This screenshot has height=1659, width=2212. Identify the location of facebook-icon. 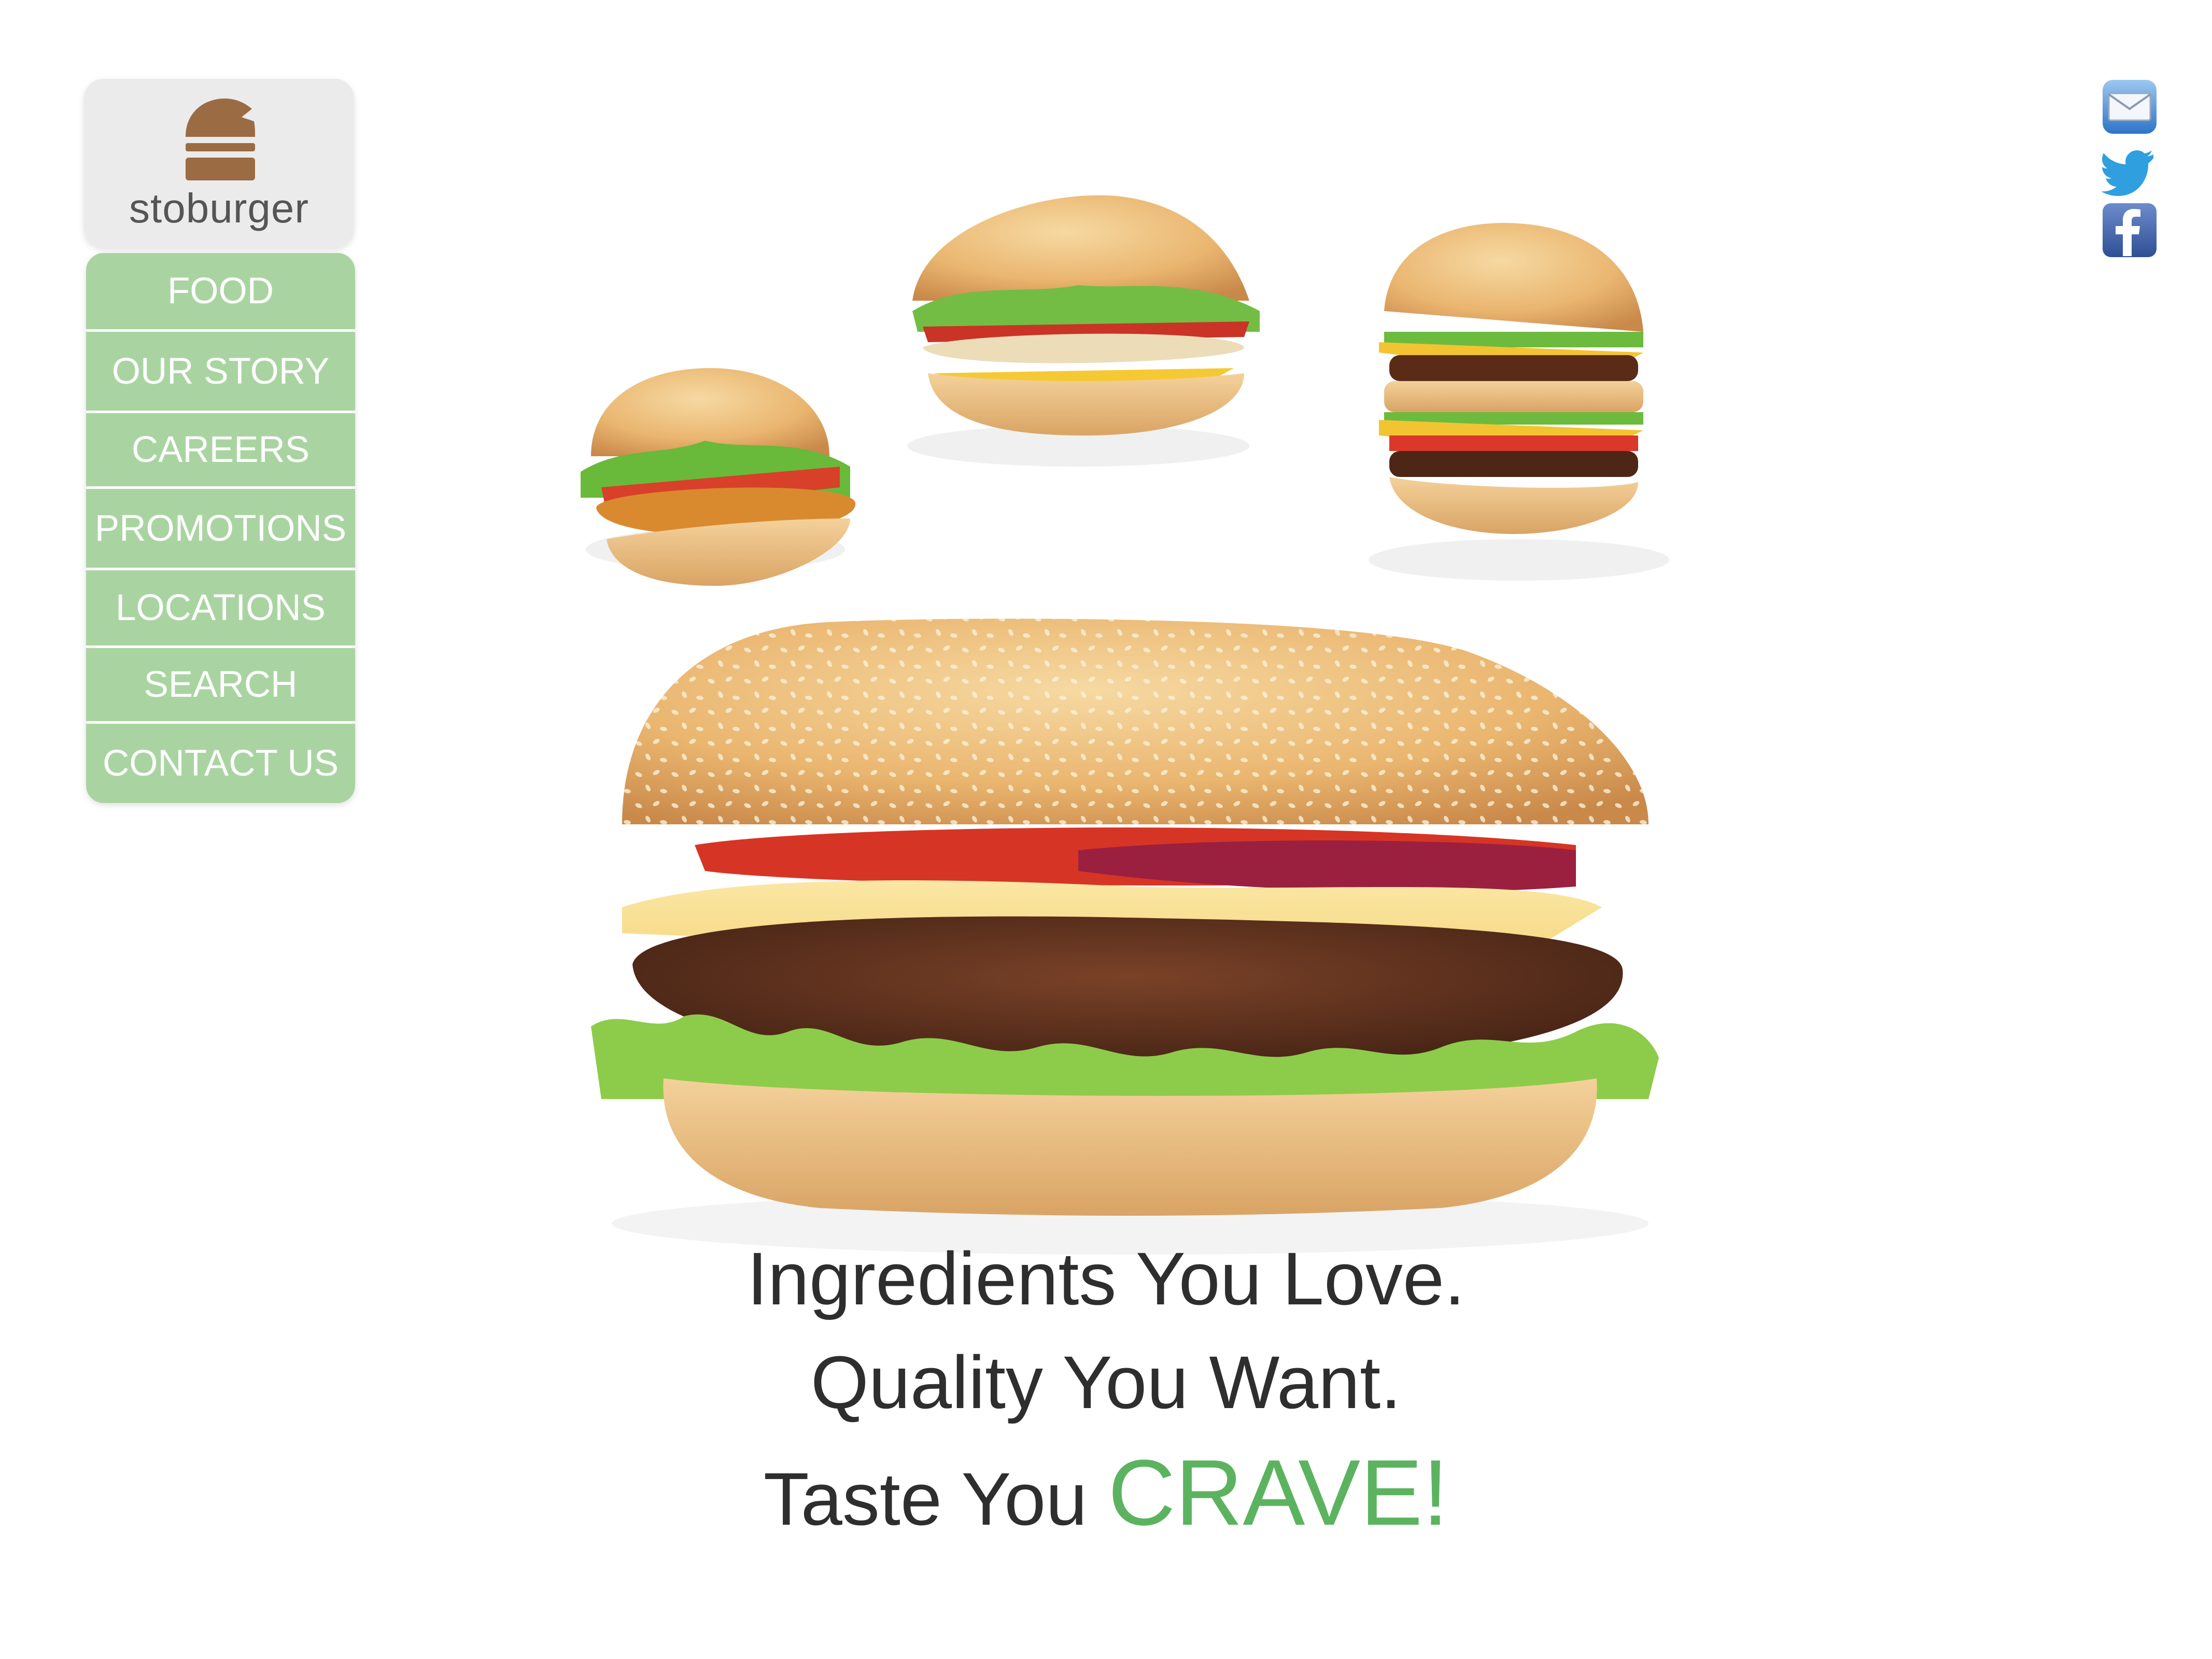
(2130, 230).